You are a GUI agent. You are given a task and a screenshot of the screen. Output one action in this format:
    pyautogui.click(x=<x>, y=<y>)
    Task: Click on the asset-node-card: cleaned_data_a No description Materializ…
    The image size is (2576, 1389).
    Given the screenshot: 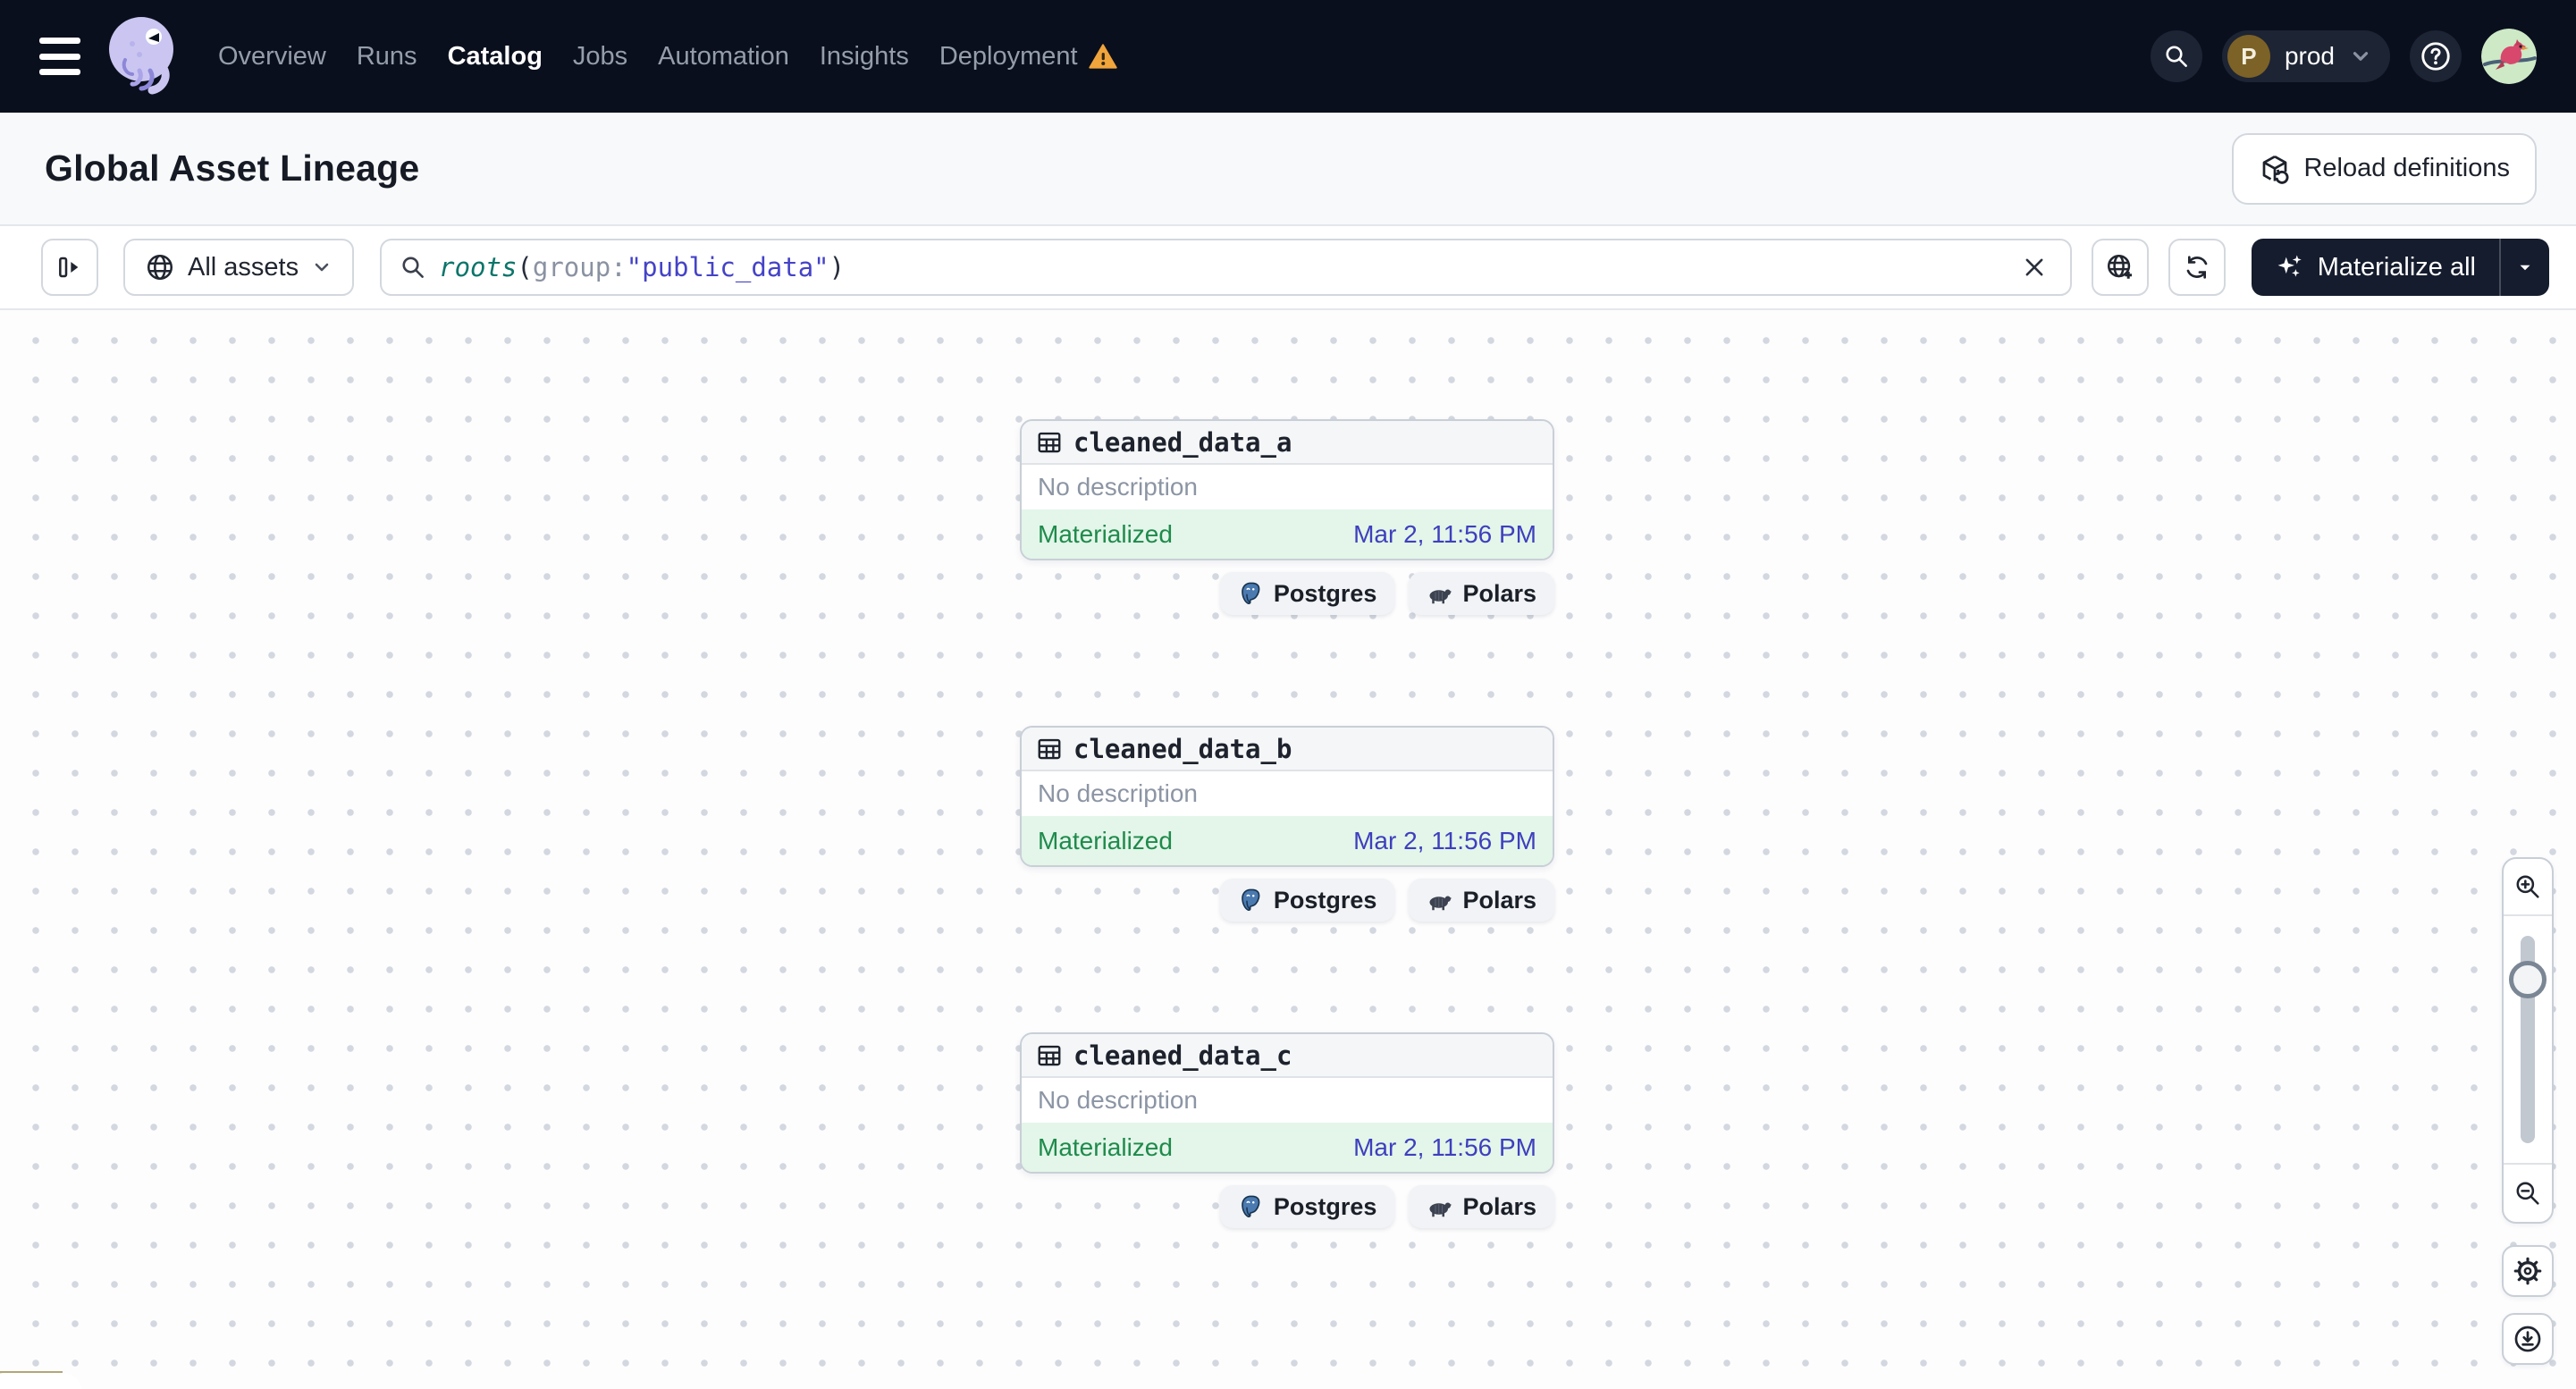 What is the action you would take?
    pyautogui.click(x=1287, y=489)
    